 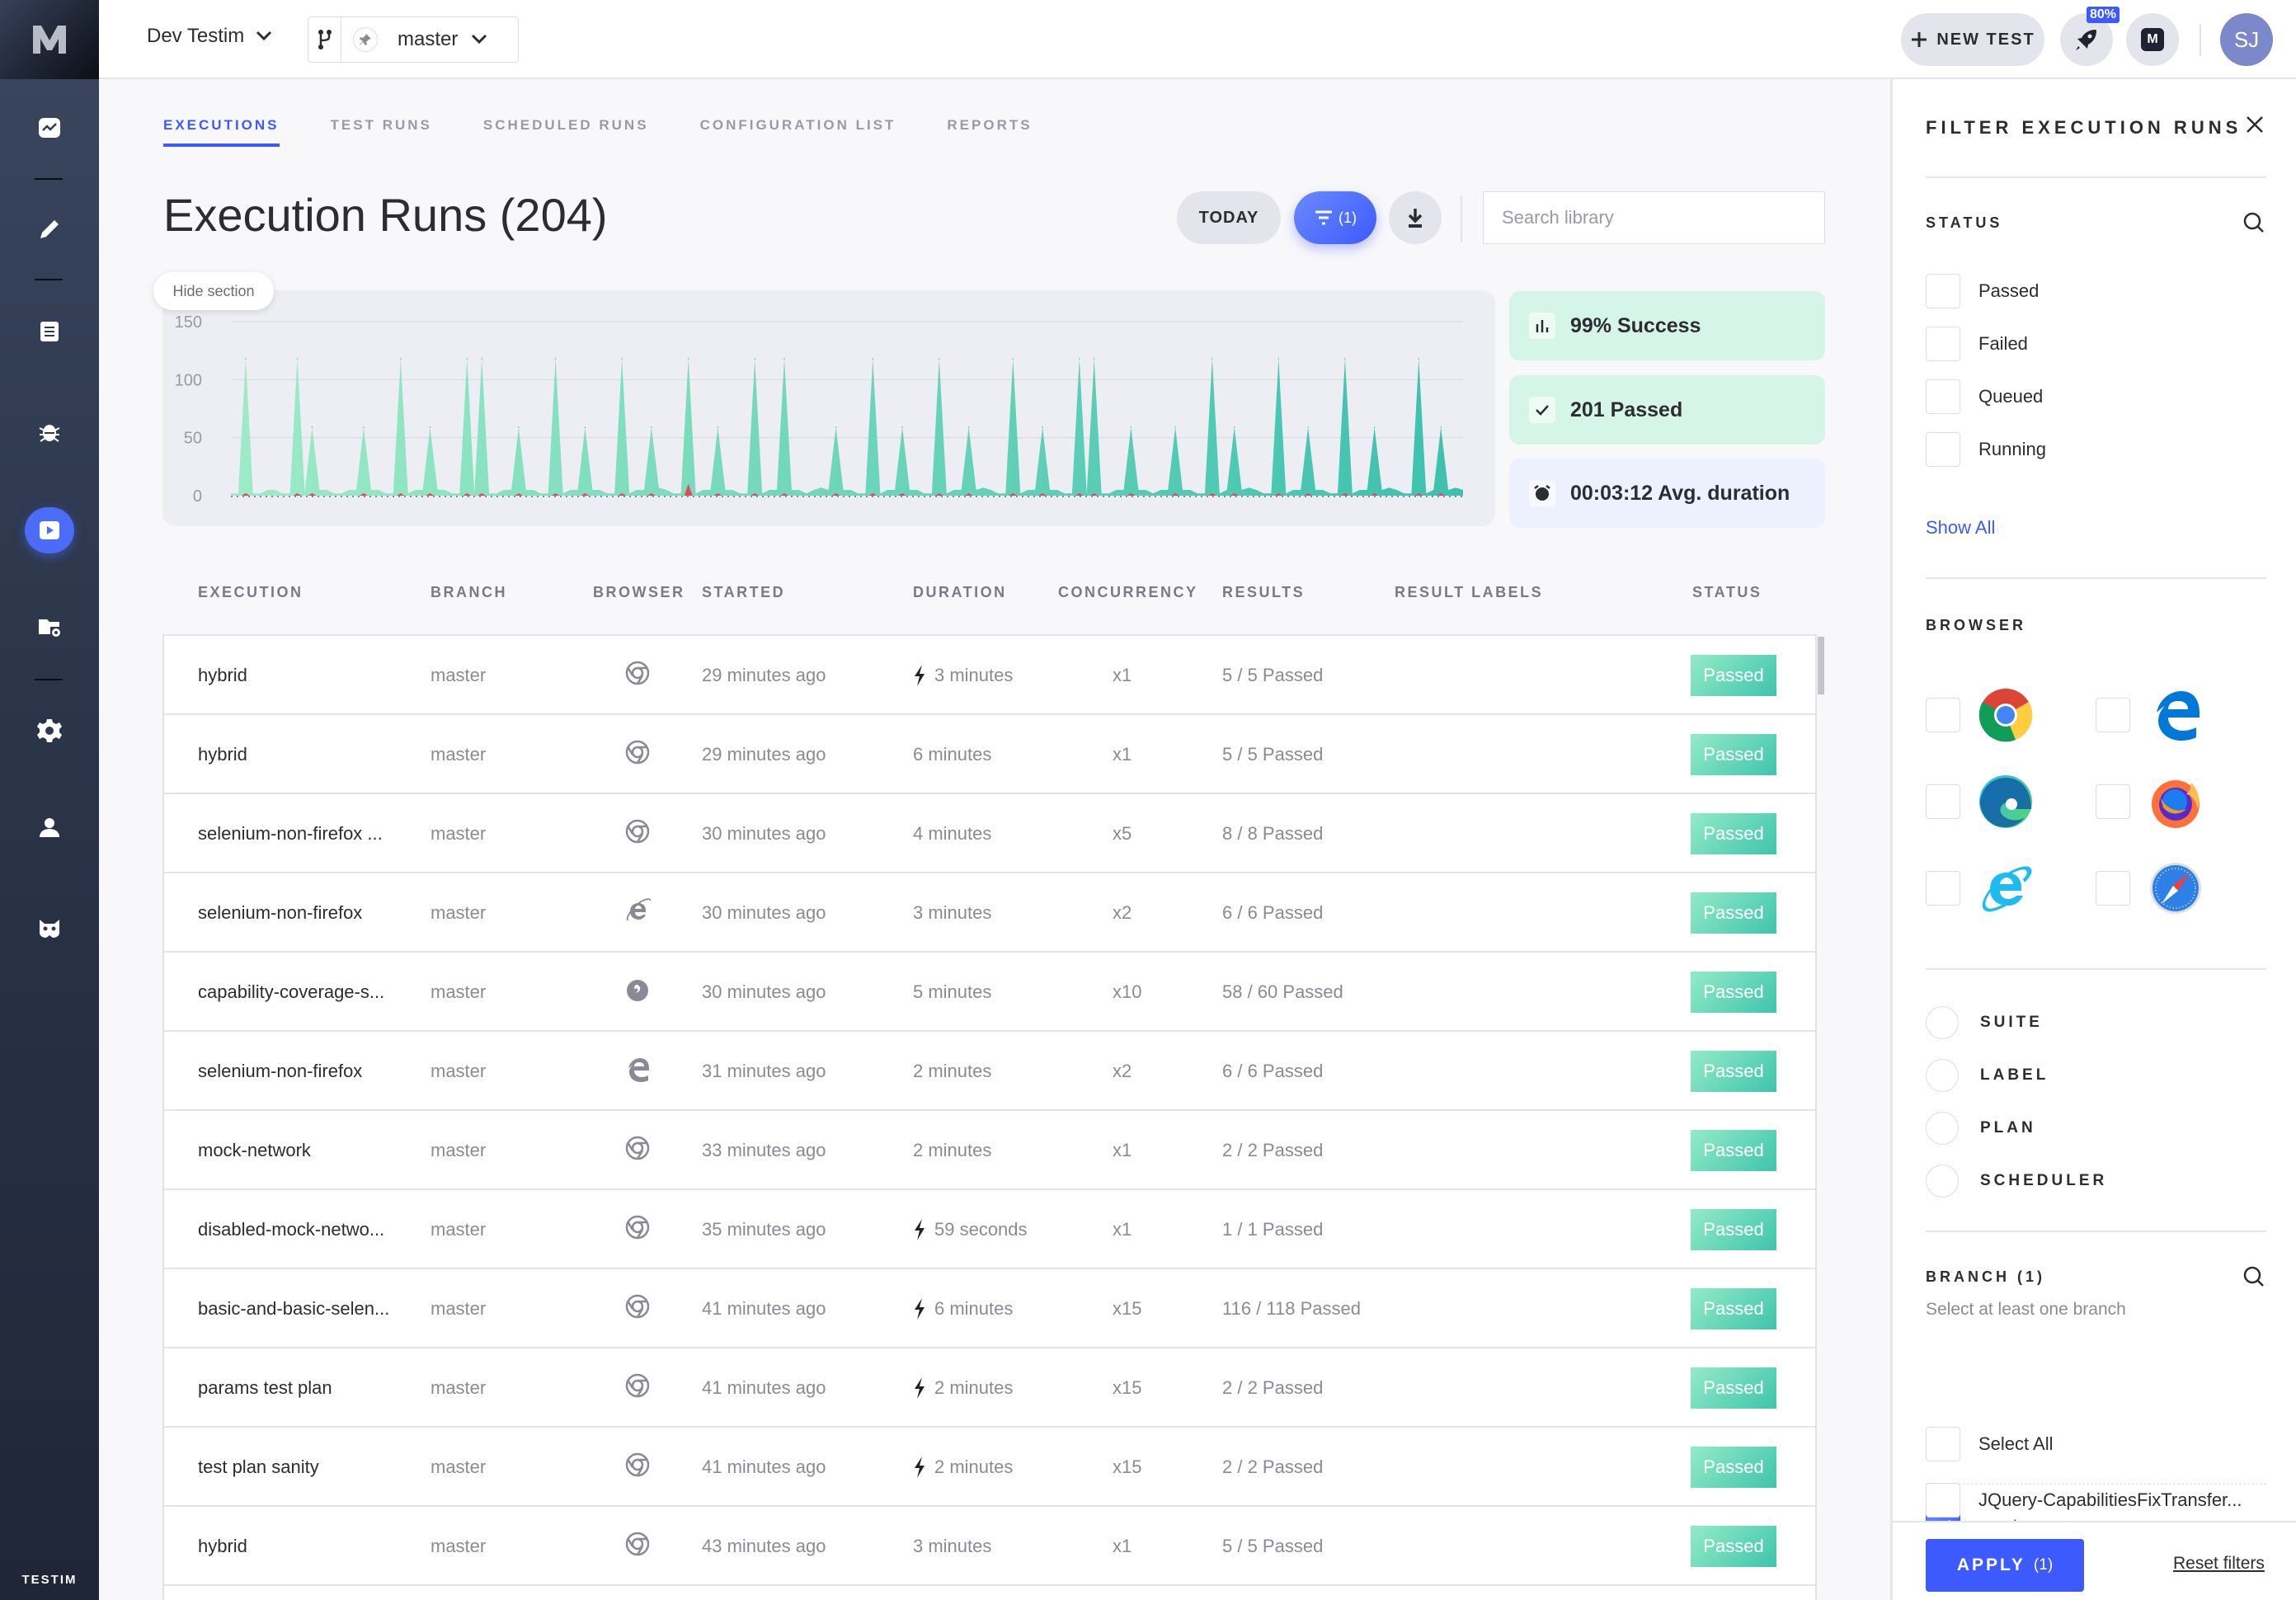 I want to click on status-option-passed: Passed, so click(x=1982, y=291).